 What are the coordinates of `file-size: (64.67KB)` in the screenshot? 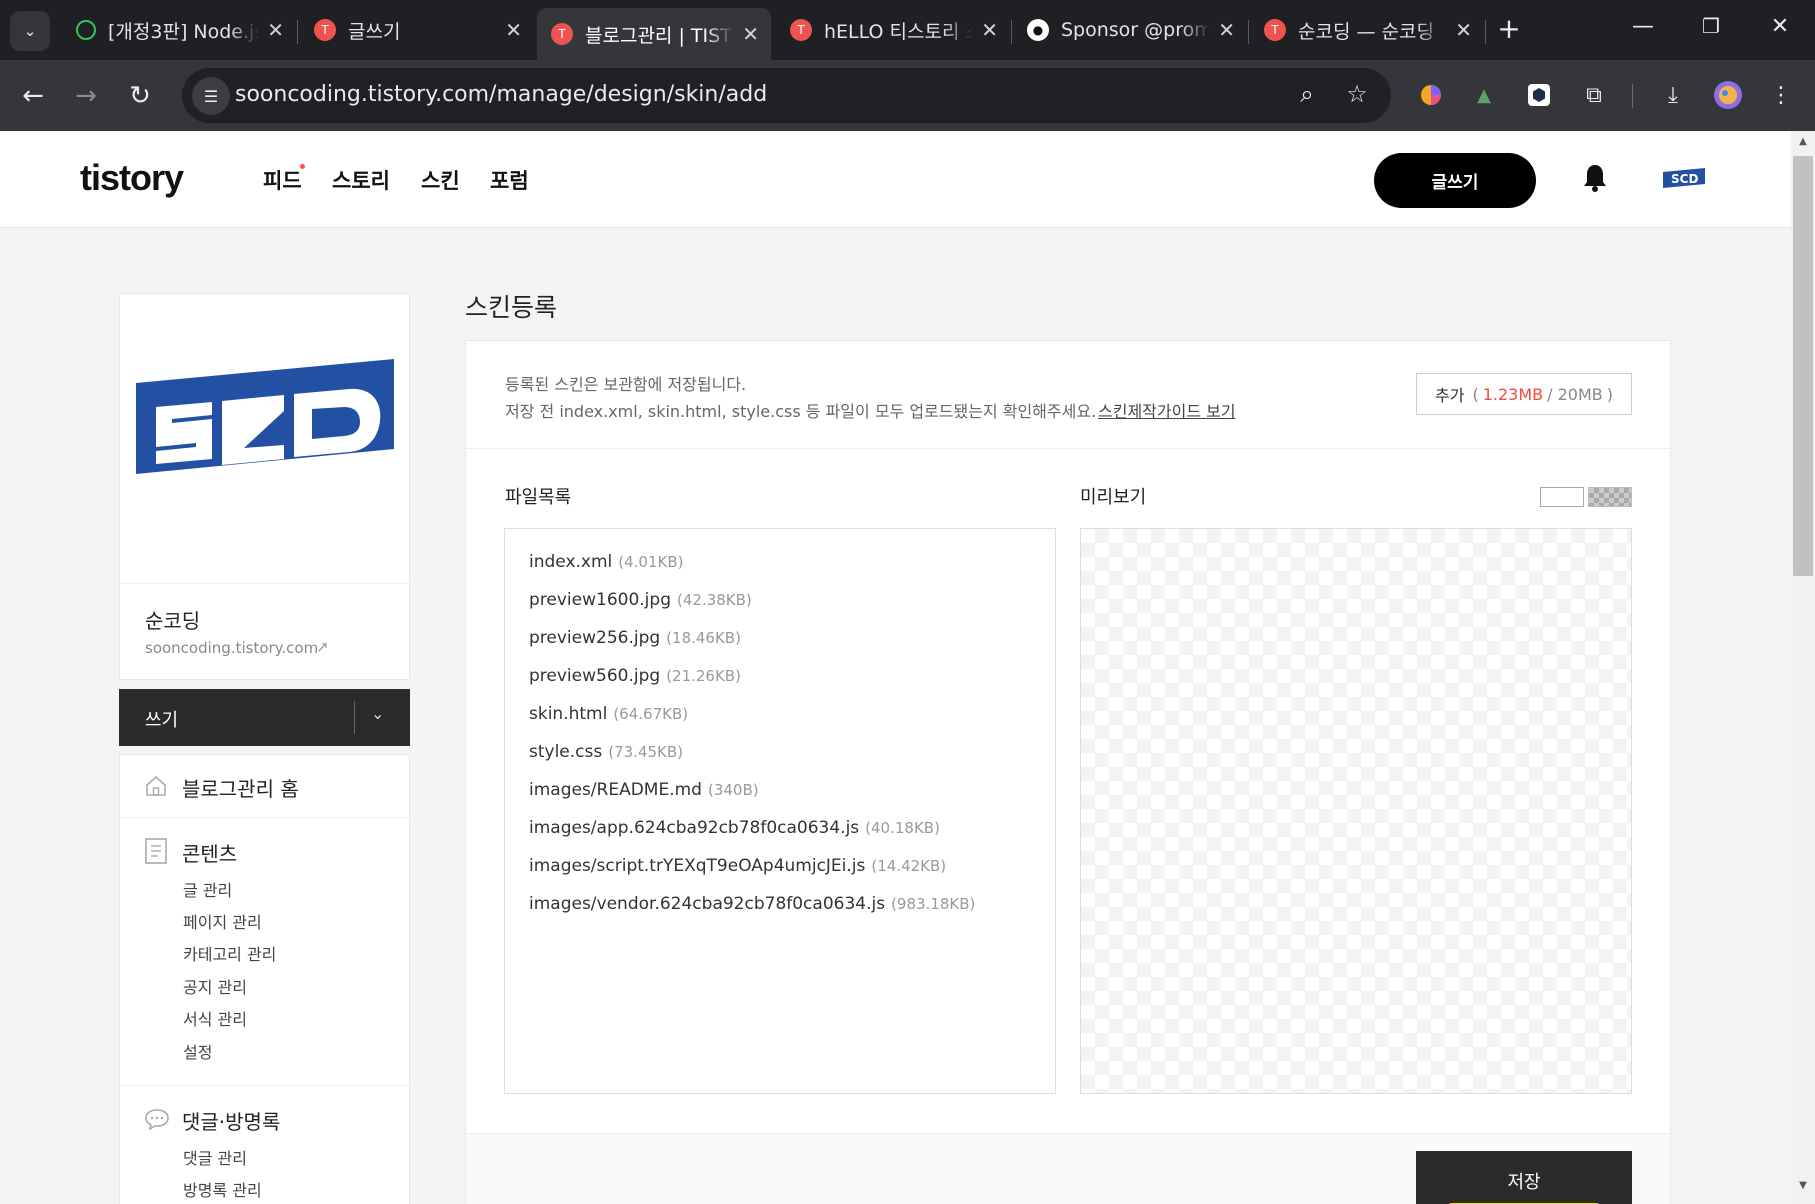 It's located at (651, 714).